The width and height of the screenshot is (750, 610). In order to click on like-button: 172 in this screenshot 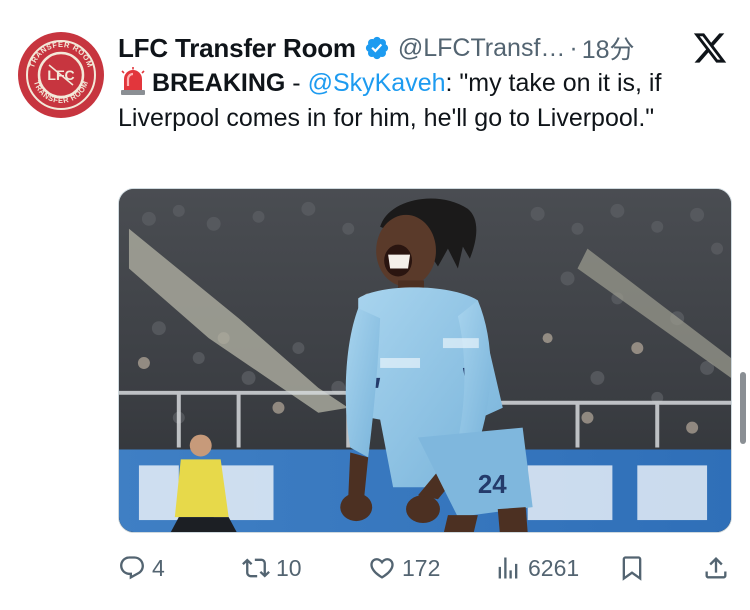, I will do `click(404, 568)`.